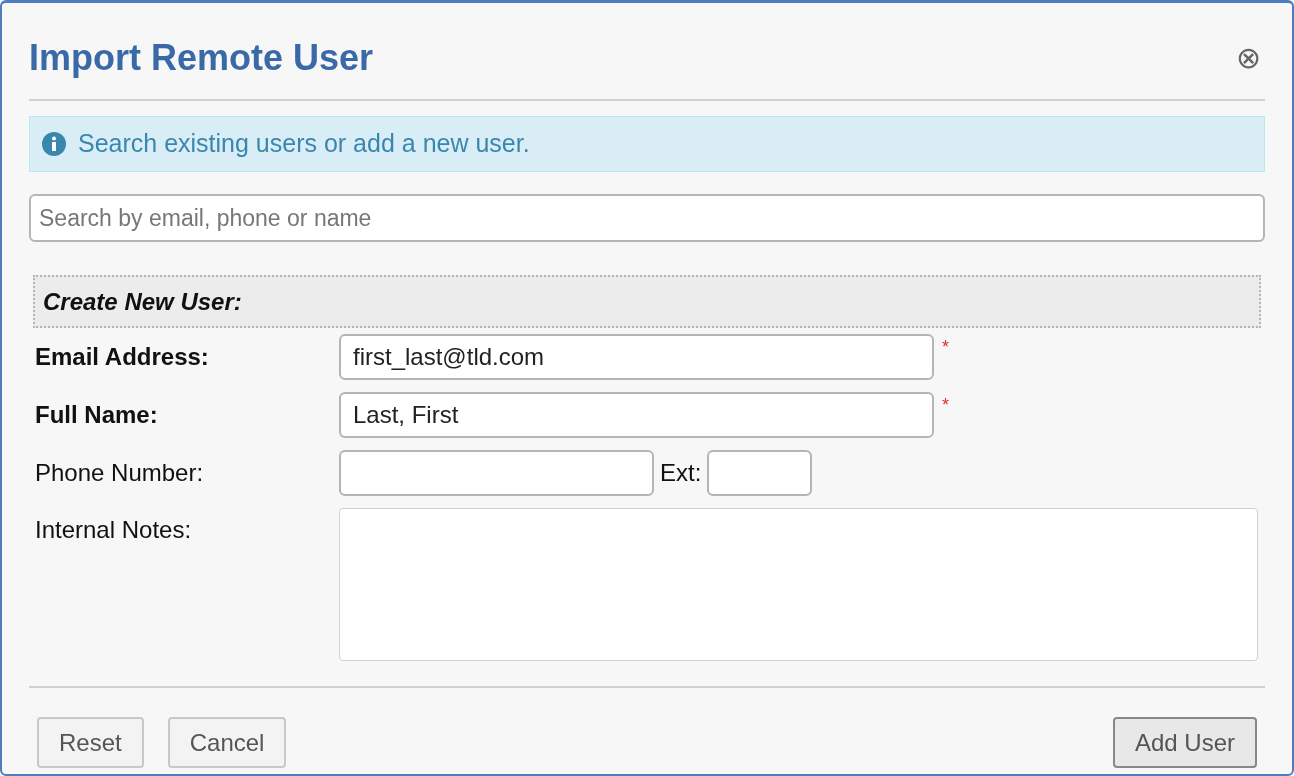 This screenshot has width=1294, height=776. What do you see at coordinates (90, 742) in the screenshot?
I see `dialog-button: Reset` at bounding box center [90, 742].